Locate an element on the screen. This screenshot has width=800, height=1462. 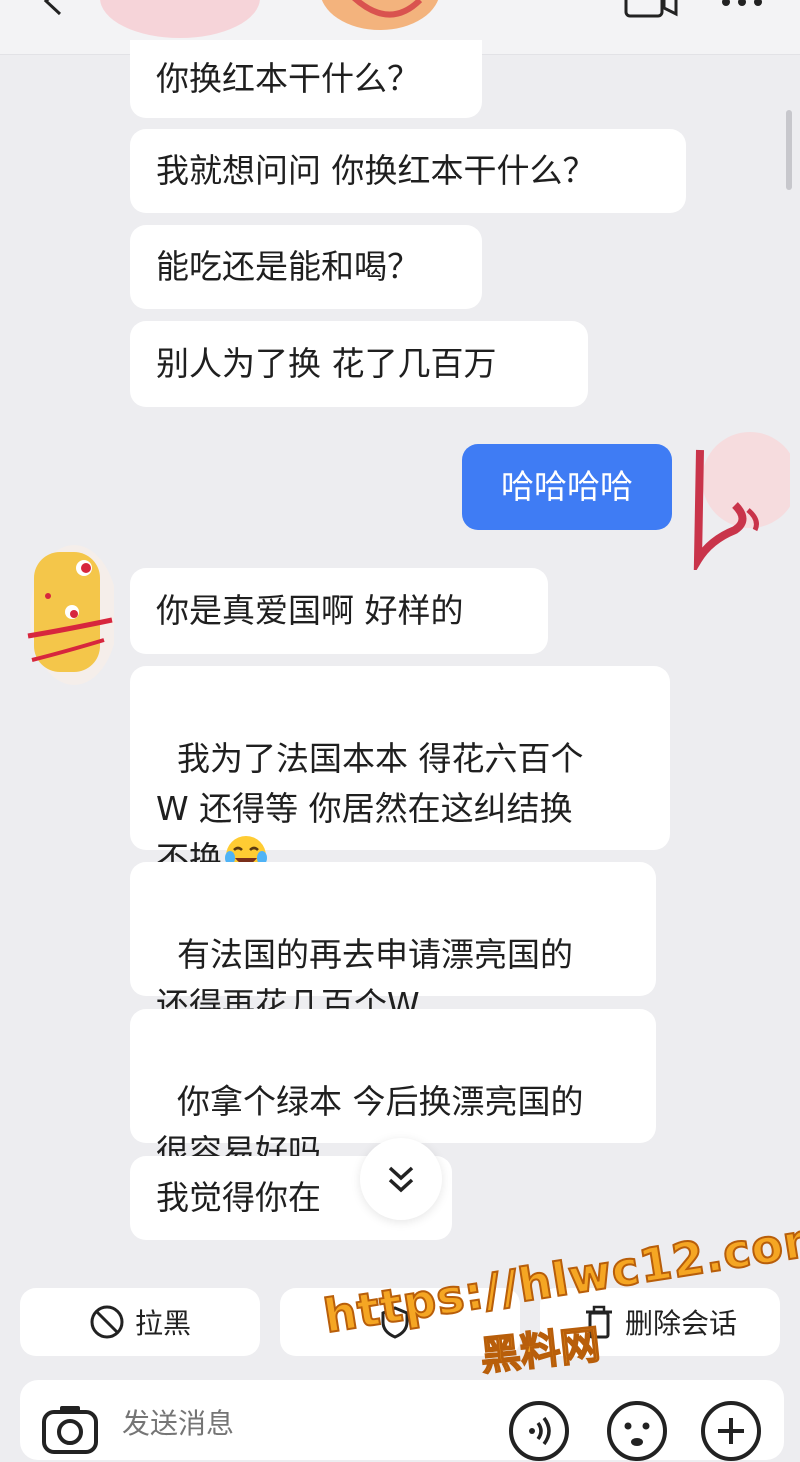
message-bubble-received: 你拿个绿本 今后换漂亮国的 很容易好吗 is located at coordinates (393, 1090).